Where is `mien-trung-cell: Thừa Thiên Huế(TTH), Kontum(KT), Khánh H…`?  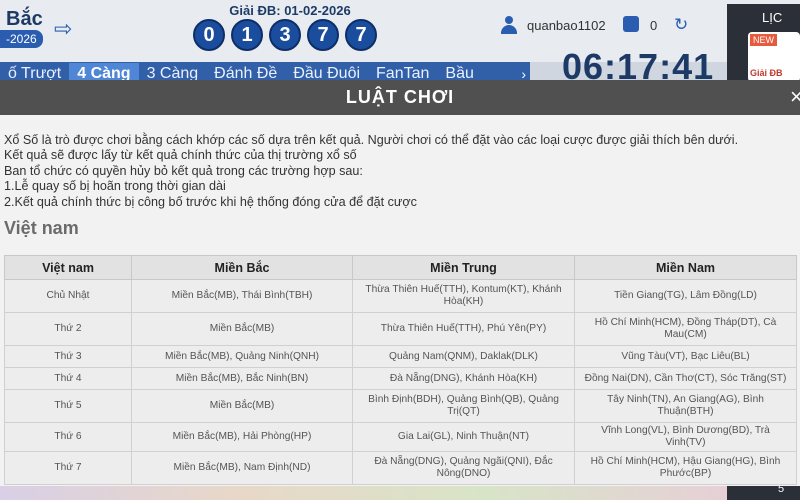 mien-trung-cell: Thừa Thiên Huế(TTH), Kontum(KT), Khánh H… is located at coordinates (463, 296).